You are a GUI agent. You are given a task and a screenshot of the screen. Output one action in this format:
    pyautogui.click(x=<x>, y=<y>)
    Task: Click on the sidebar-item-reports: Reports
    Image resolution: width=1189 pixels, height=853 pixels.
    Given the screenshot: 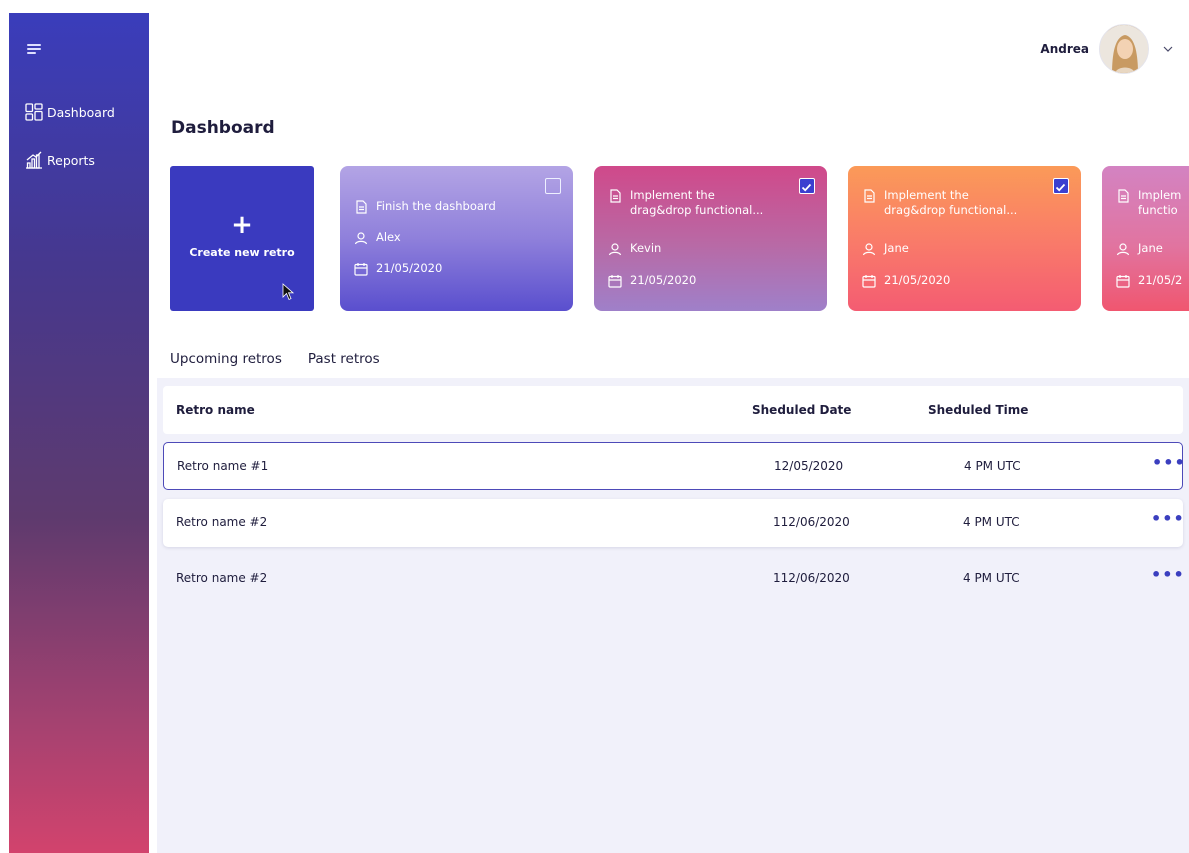 What is the action you would take?
    pyautogui.click(x=60, y=160)
    